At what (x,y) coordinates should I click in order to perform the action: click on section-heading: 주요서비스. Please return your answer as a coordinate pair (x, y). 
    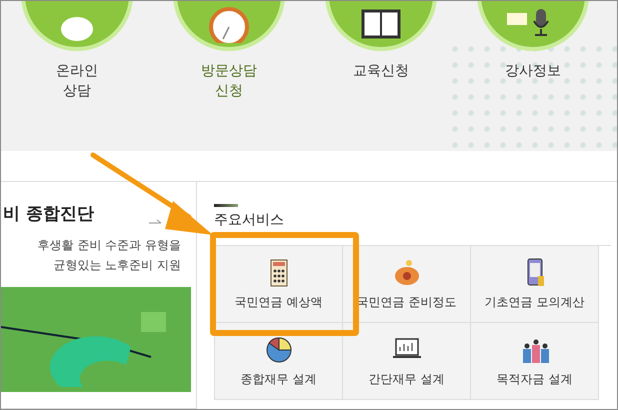
    Looking at the image, I should click on (249, 220).